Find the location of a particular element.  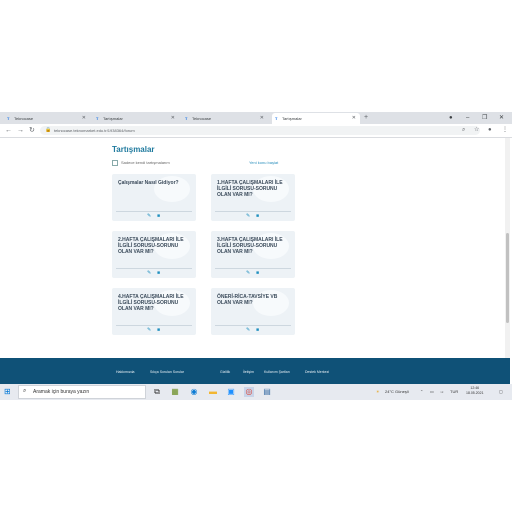

search-icon: ⌕ is located at coordinates (25, 391).